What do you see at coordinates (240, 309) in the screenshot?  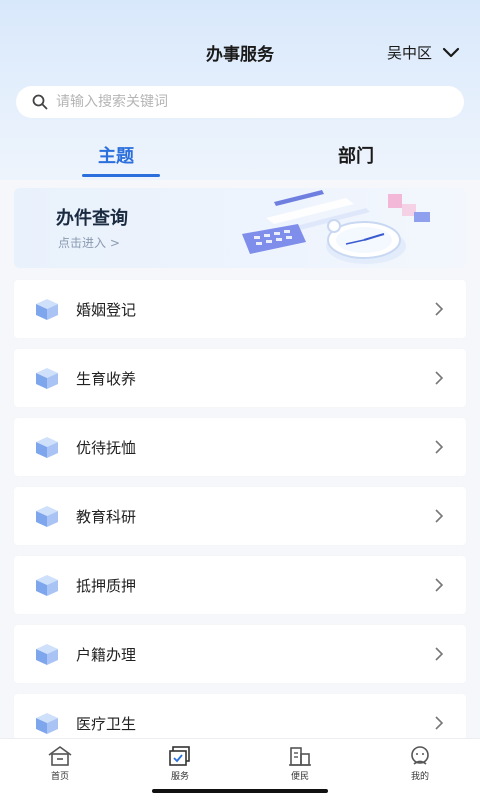 I see `list-item-marriage: 婚姻登记` at bounding box center [240, 309].